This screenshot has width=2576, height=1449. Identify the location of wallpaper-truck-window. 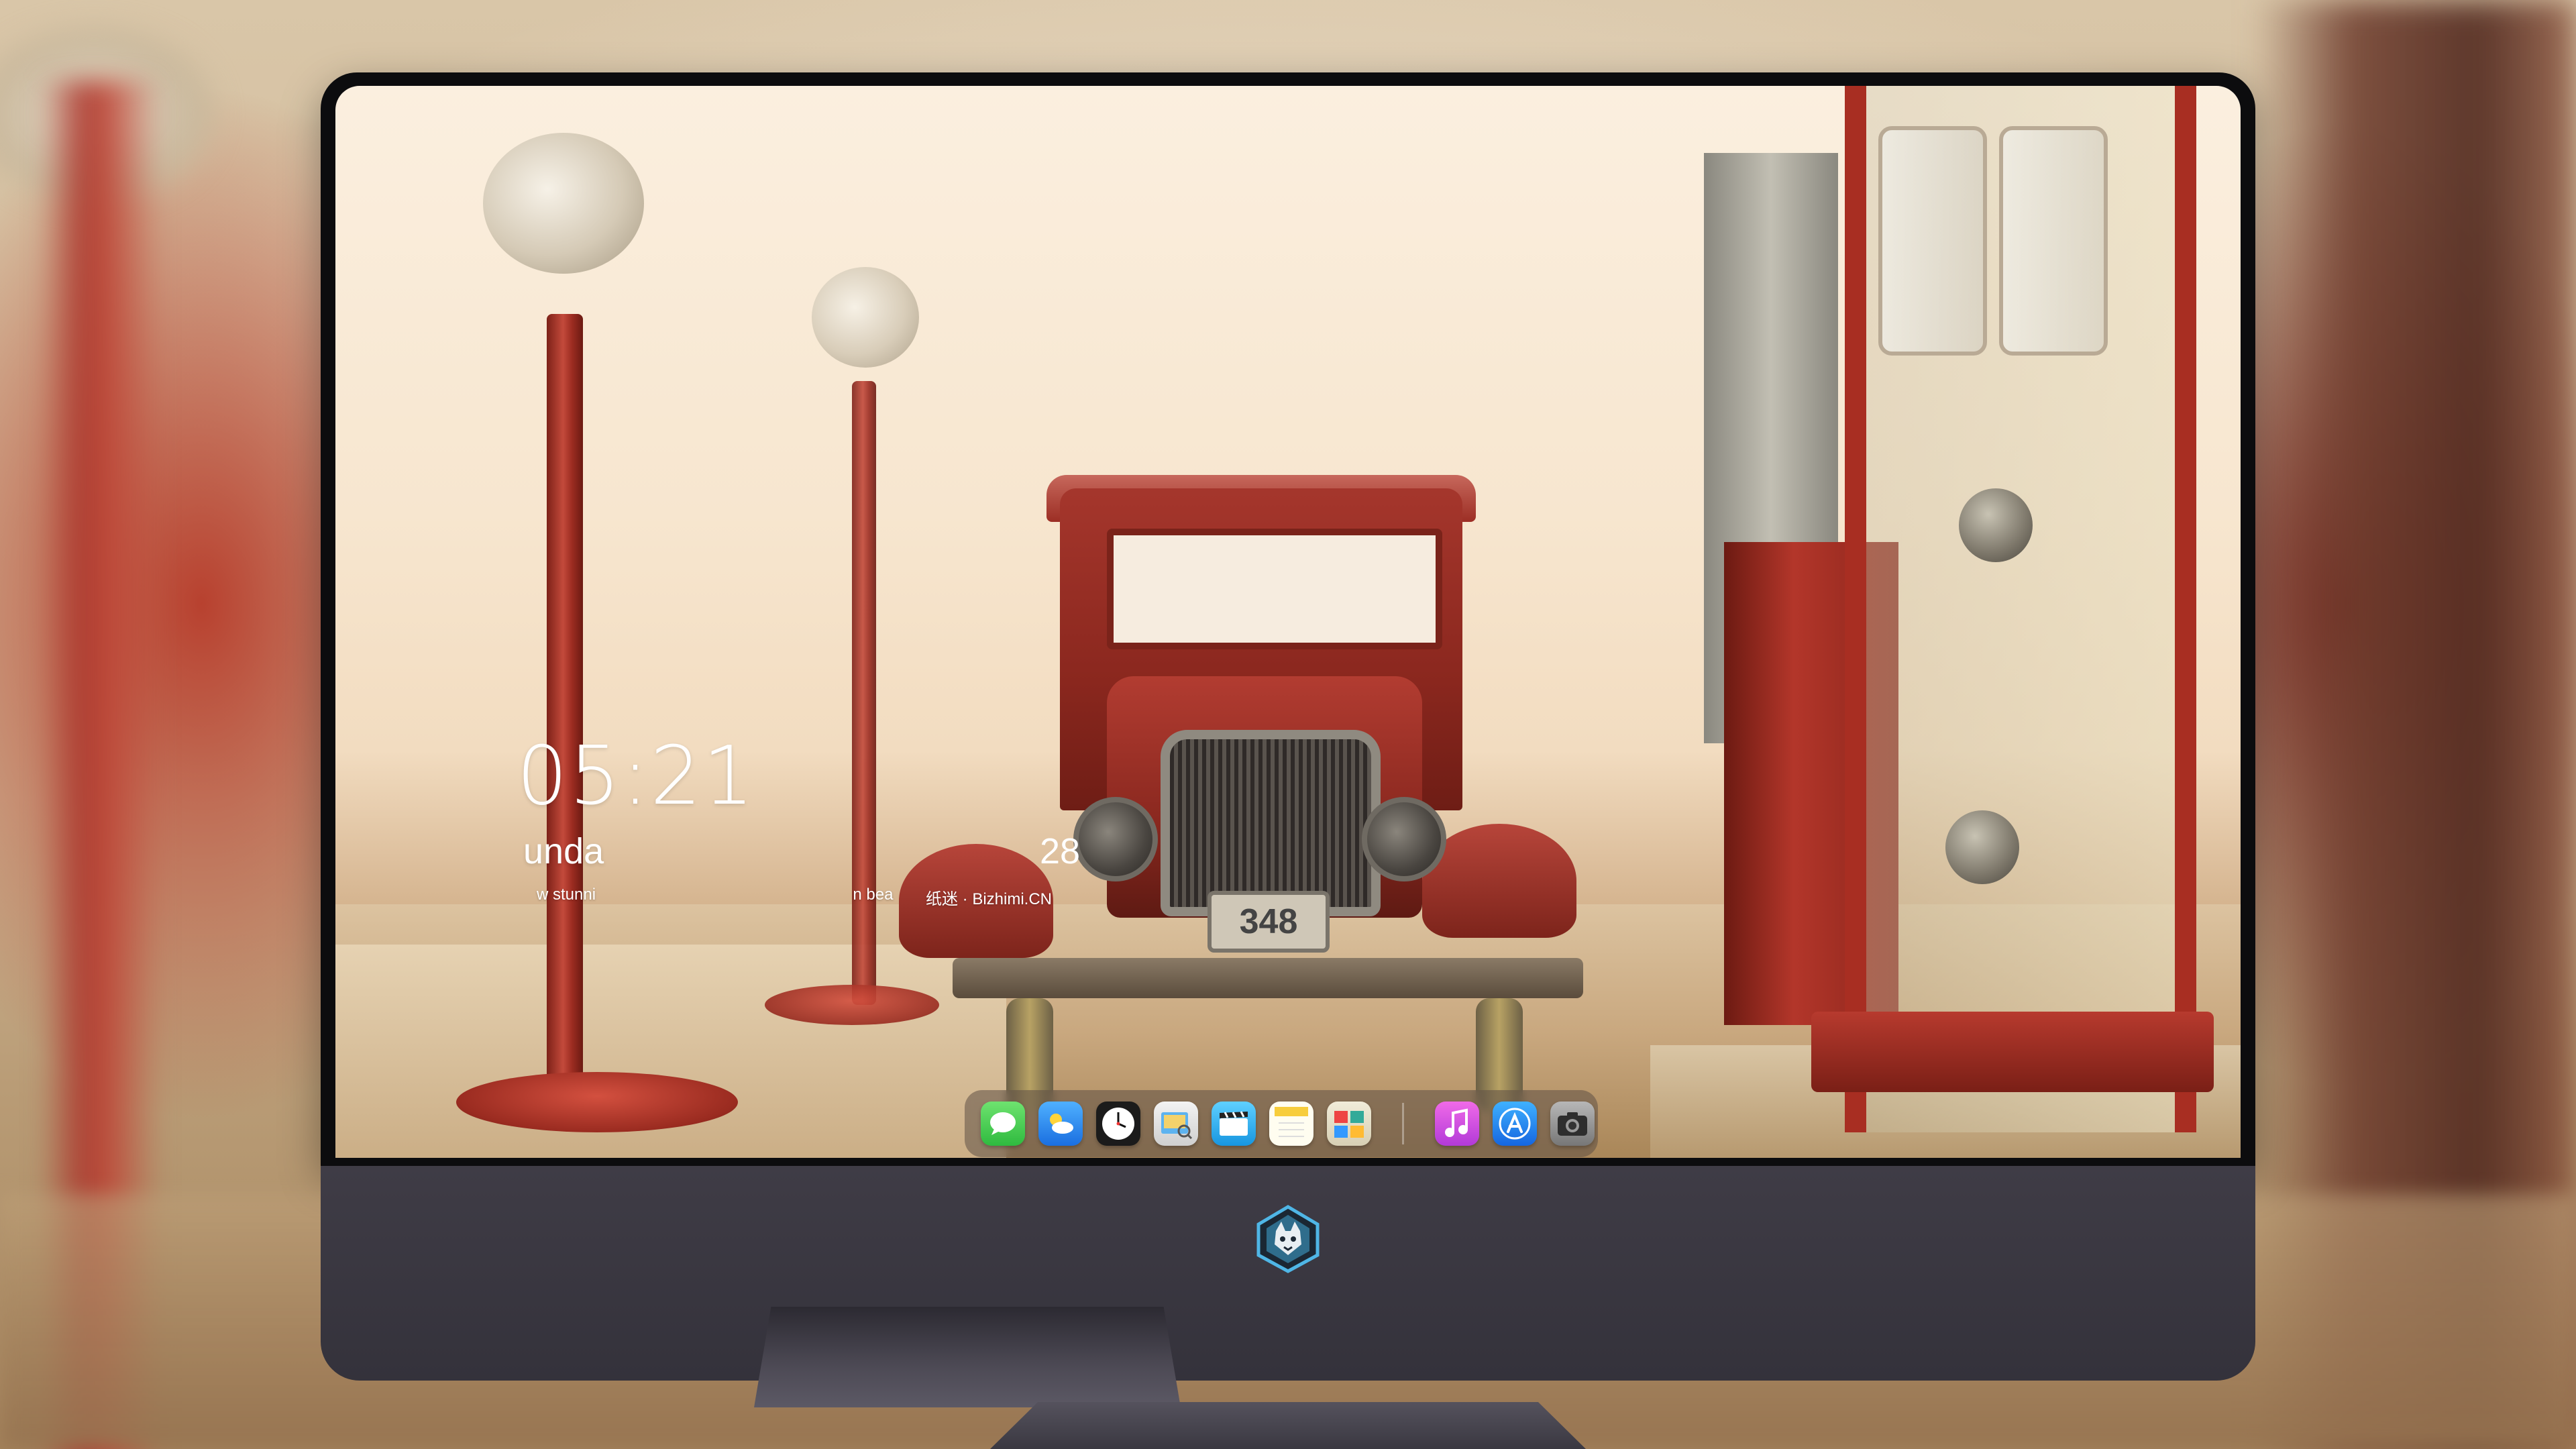
(1274, 589).